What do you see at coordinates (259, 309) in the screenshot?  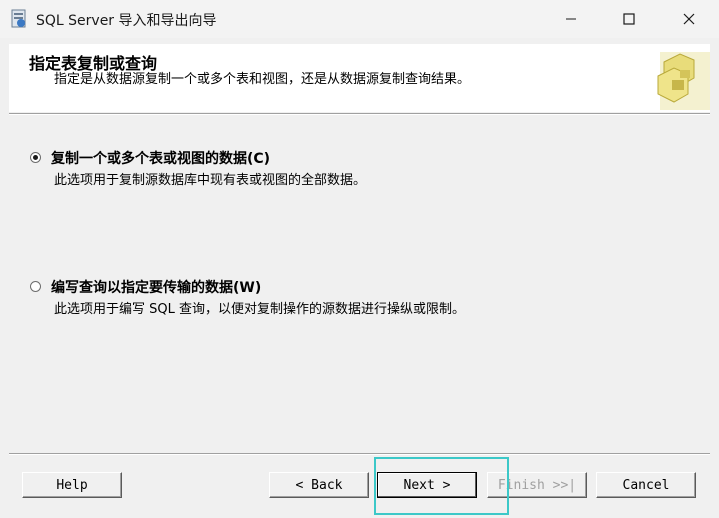 I see `write-query-description: 此选项用于编写 SQL 查询，以便对复制操作的源数据进行操纵或限制。` at bounding box center [259, 309].